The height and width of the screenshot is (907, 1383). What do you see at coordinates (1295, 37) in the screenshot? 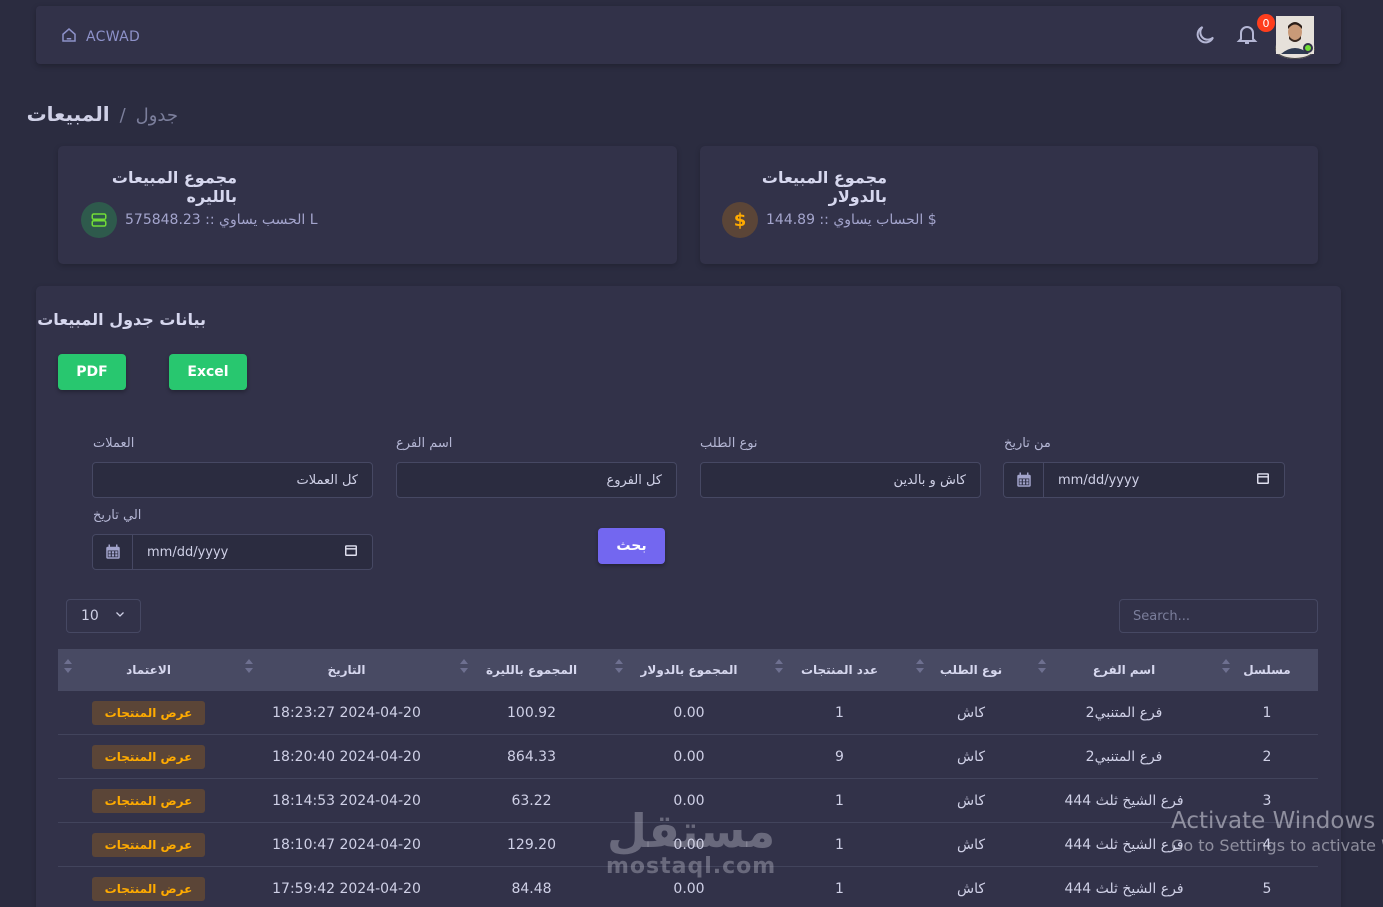
I see `user-avatar` at bounding box center [1295, 37].